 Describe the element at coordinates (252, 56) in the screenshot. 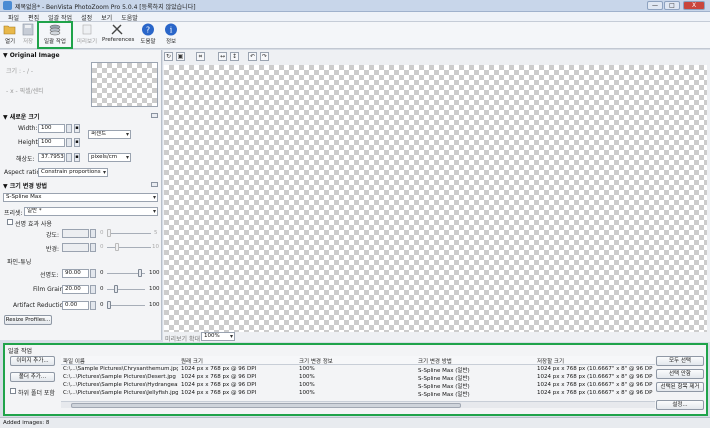

I see `rotate-left-icon: ↶` at that location.